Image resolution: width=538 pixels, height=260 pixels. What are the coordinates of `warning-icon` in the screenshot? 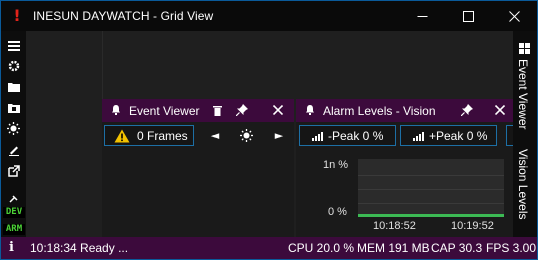 It's located at (122, 136).